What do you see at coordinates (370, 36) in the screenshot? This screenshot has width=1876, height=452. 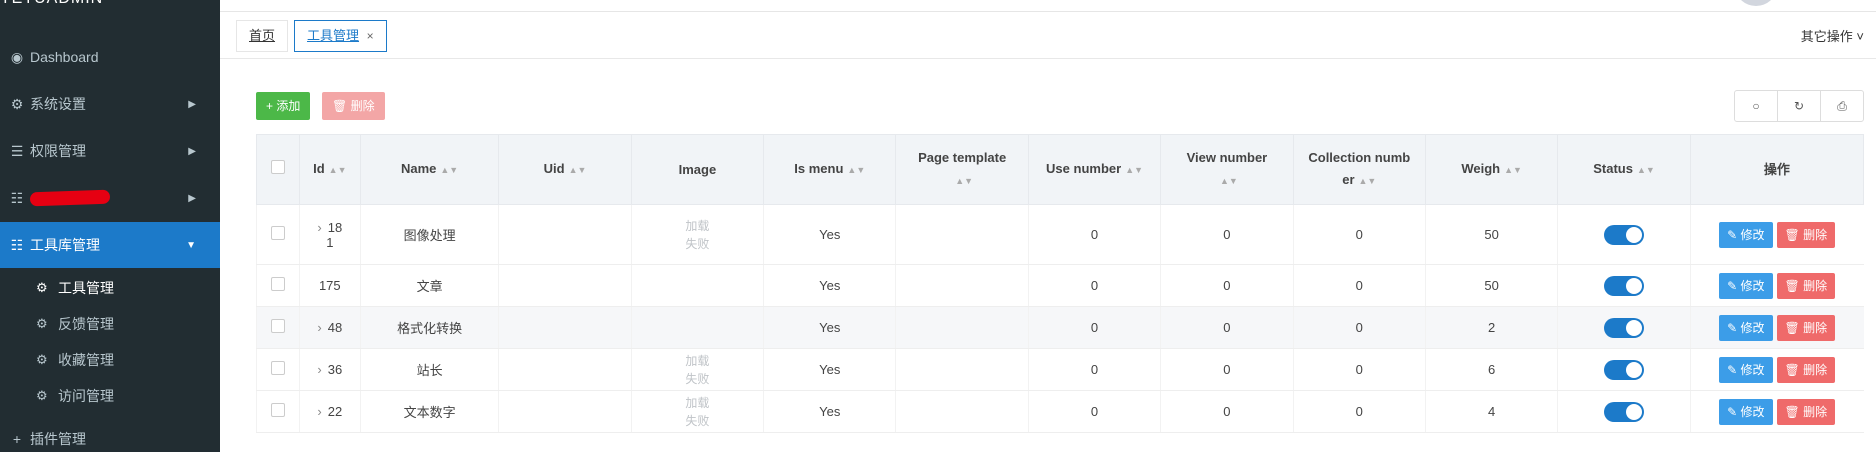 I see `close-icon: ×` at bounding box center [370, 36].